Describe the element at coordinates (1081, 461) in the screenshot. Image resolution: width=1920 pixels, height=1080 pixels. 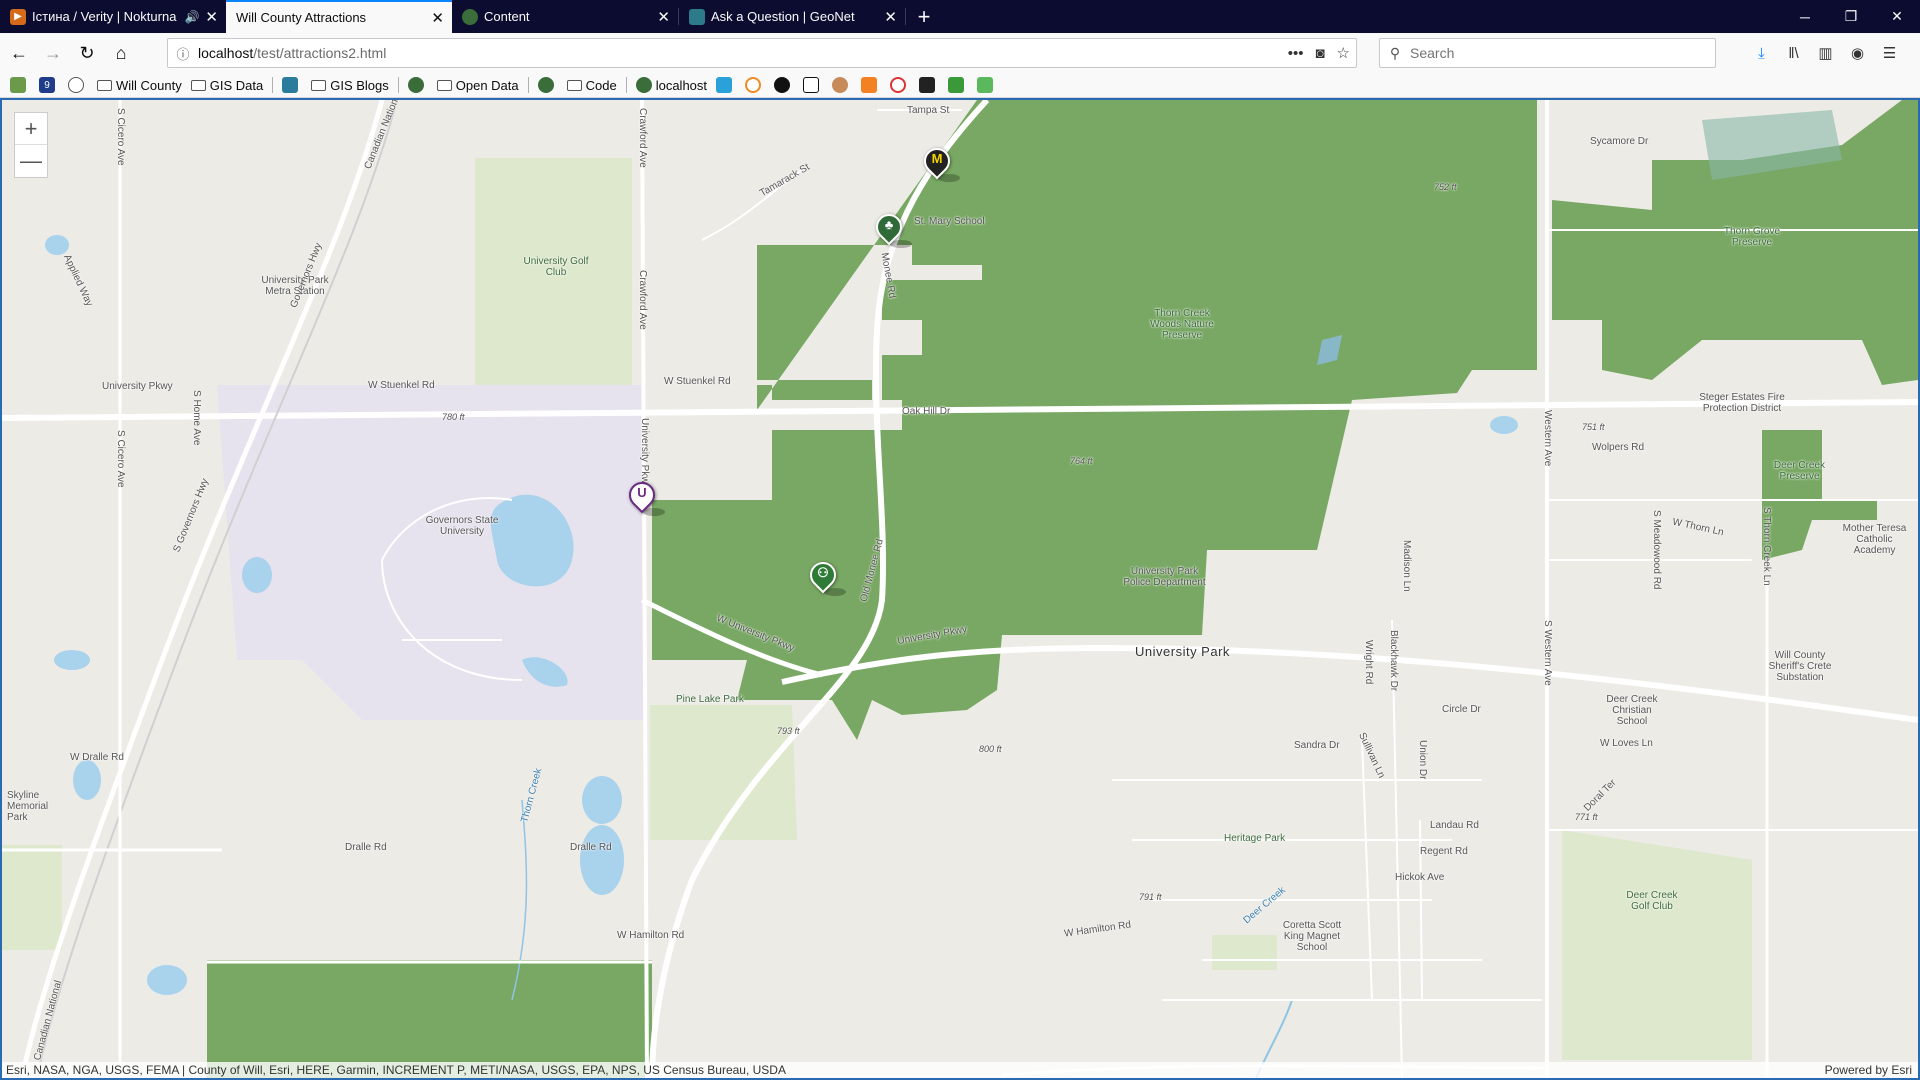
I see `elevation-label: 764 ft` at that location.